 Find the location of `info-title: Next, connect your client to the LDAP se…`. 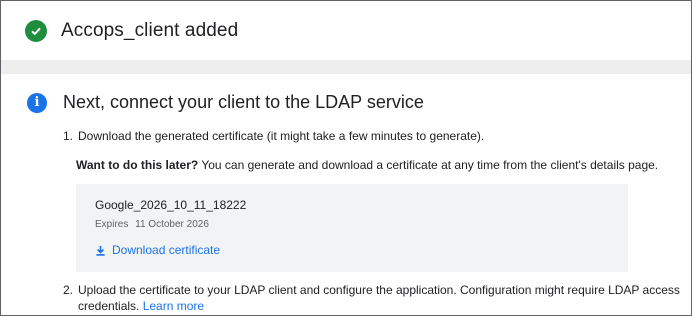

info-title: Next, connect your client to the LDAP se… is located at coordinates (243, 102).